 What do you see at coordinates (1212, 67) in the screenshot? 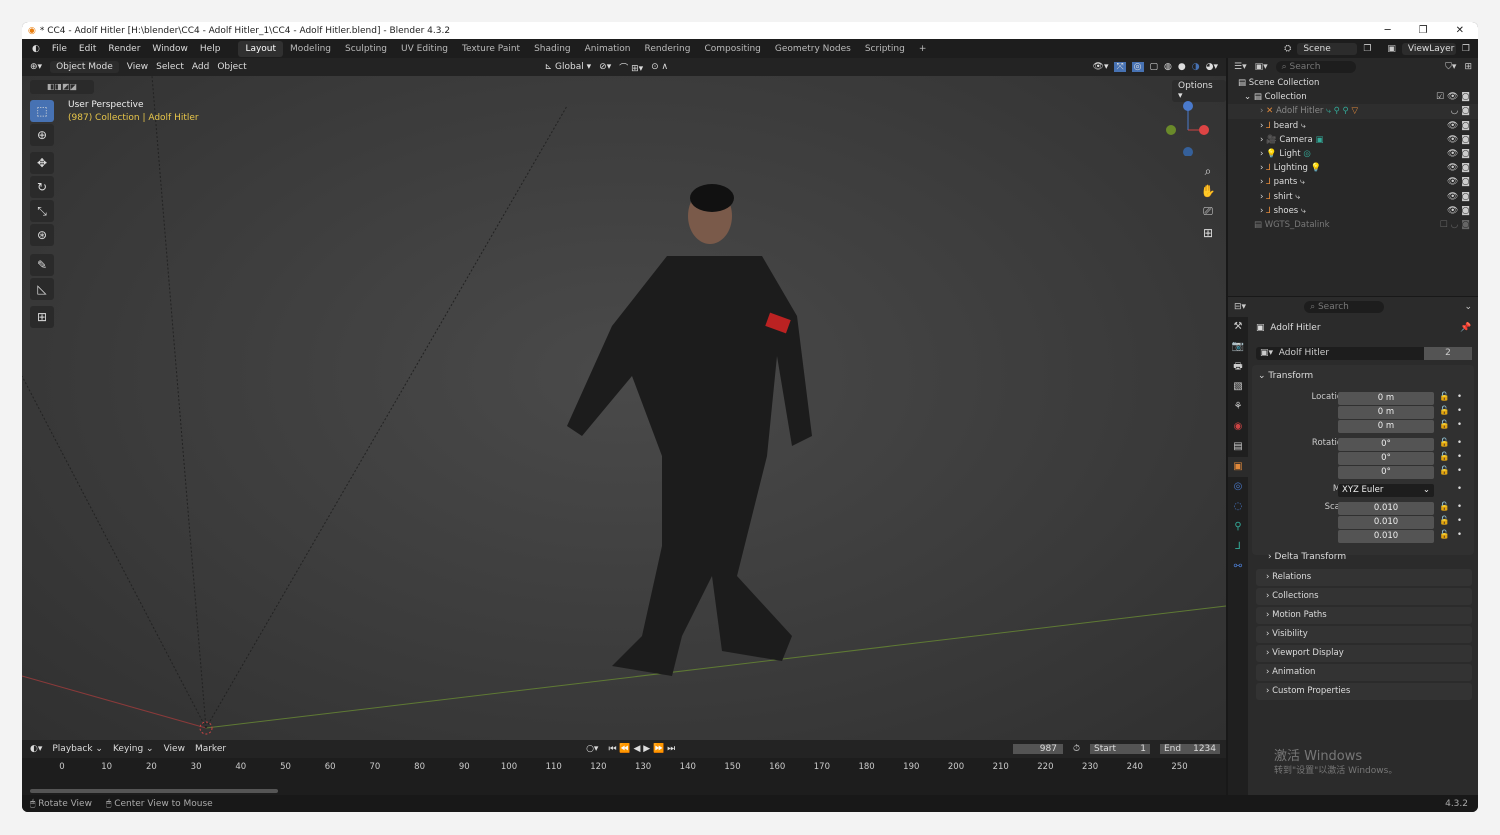
I see `rendered-shading-icon: ◕▾` at bounding box center [1212, 67].